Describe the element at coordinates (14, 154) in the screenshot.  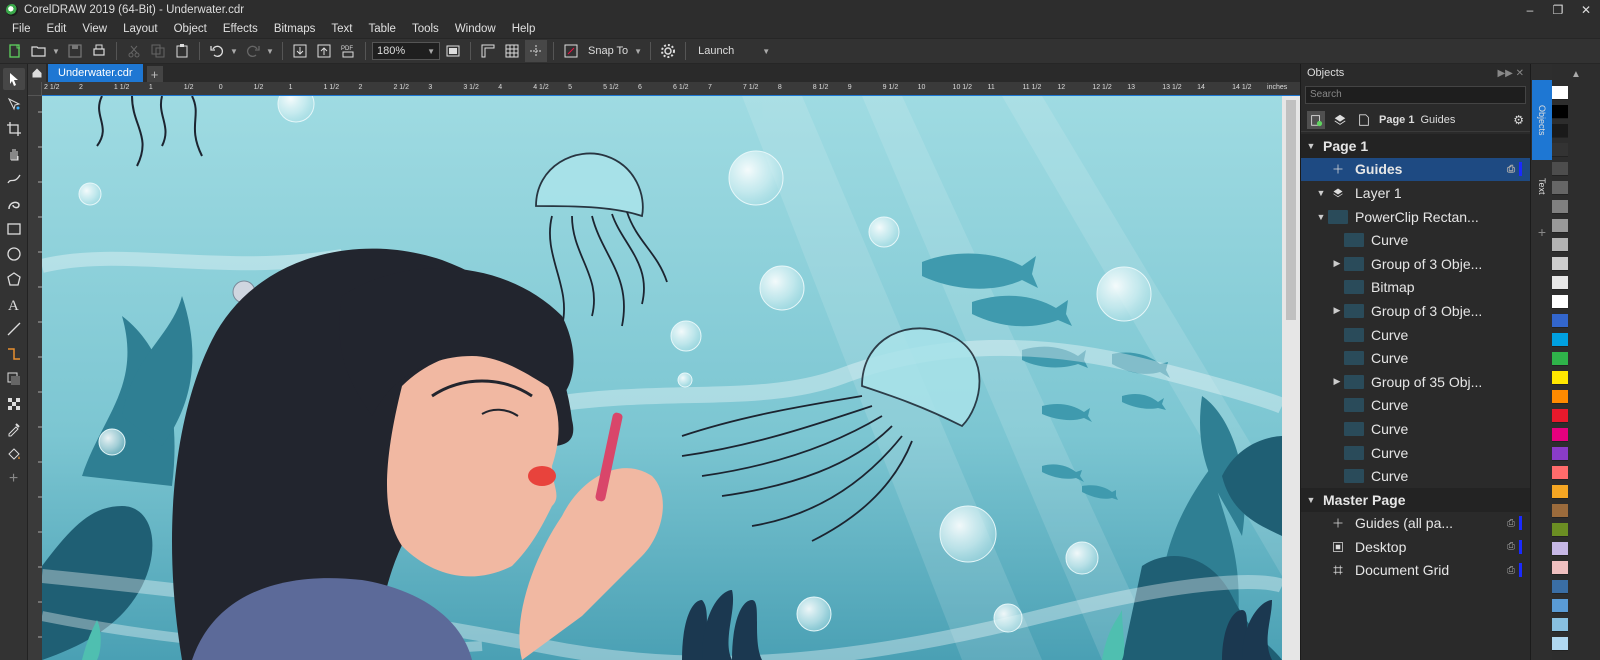
I see `pan-hand-tool-icon` at that location.